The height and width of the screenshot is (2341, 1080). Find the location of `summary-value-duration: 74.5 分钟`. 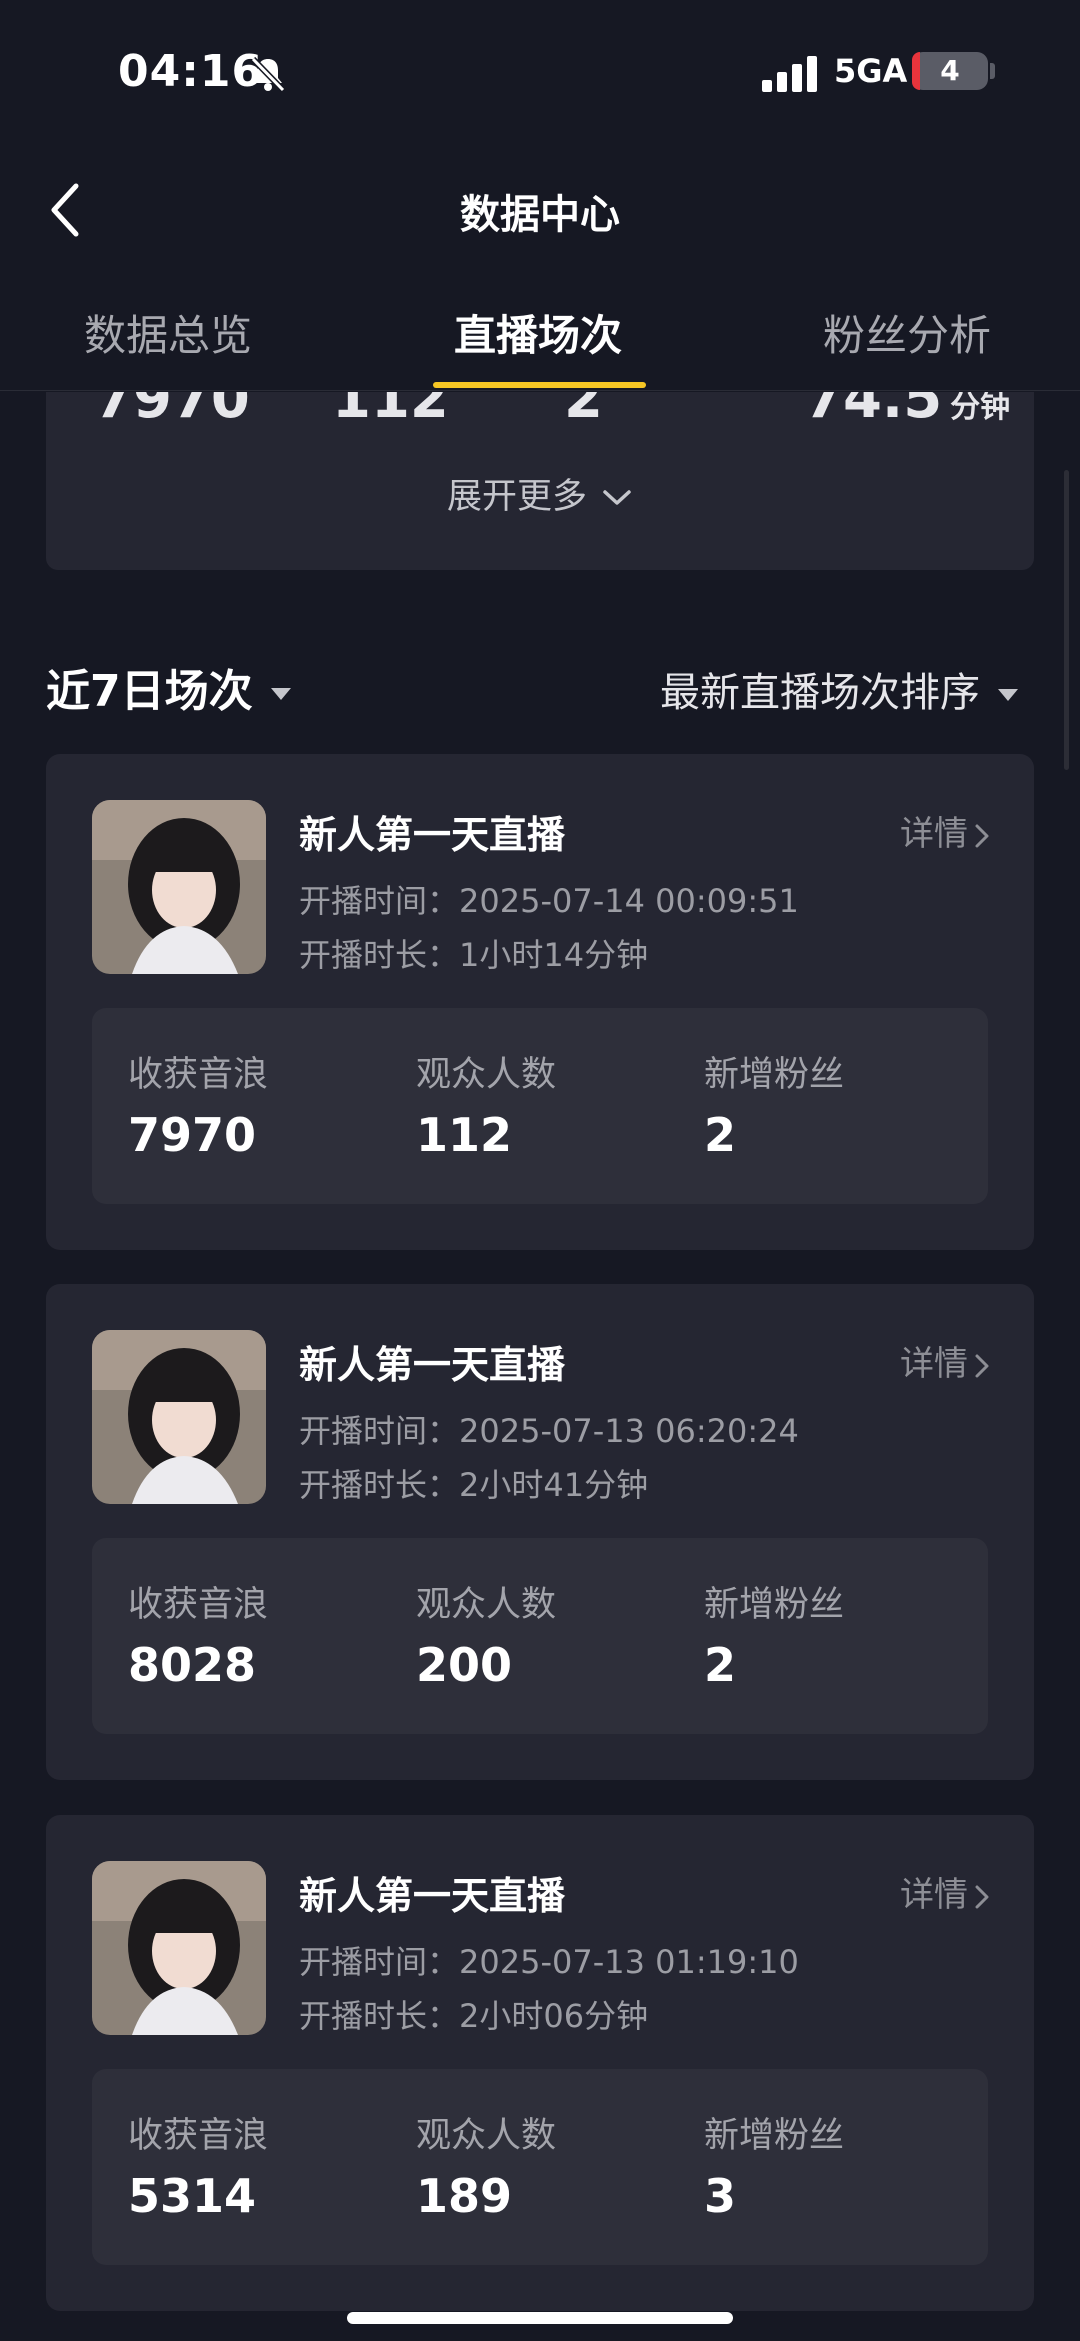

summary-value-duration: 74.5 分钟 is located at coordinates (907, 411).